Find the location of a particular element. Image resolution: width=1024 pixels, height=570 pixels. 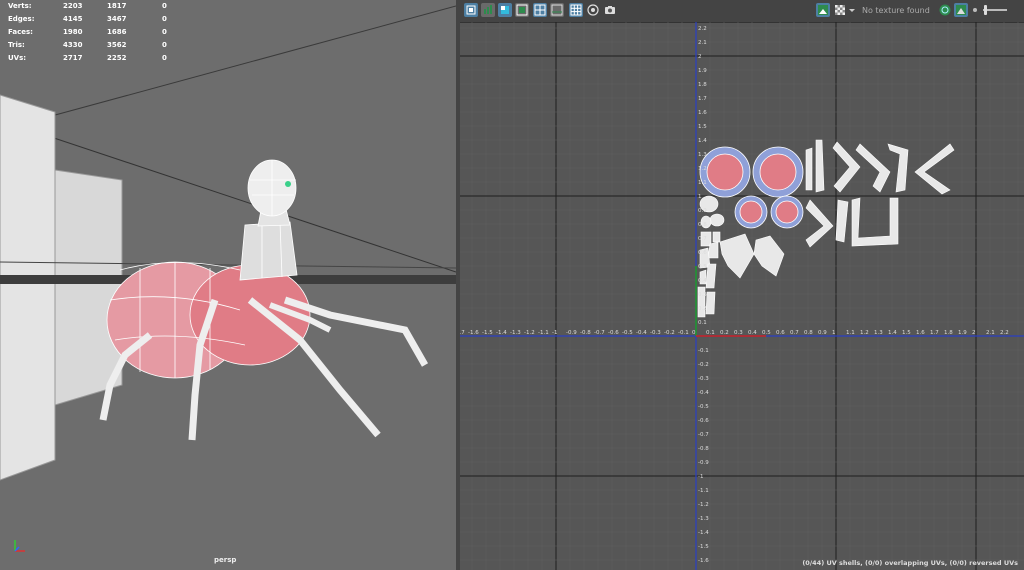

u-tick-label: -1.7 is located at coordinates (462, 333).